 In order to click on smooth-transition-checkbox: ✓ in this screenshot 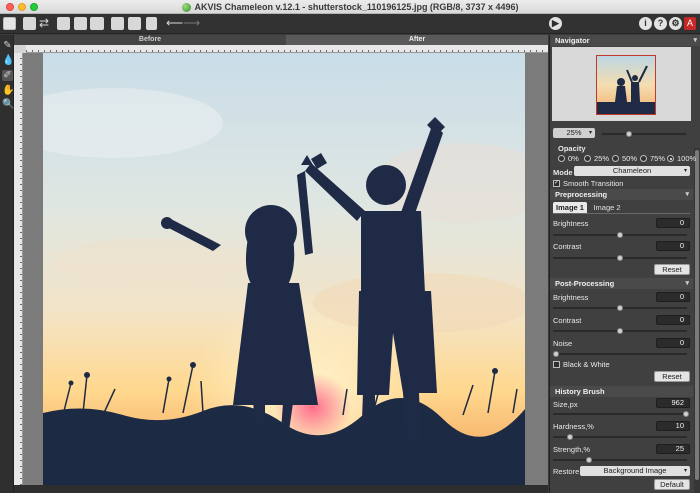, I will do `click(556, 183)`.